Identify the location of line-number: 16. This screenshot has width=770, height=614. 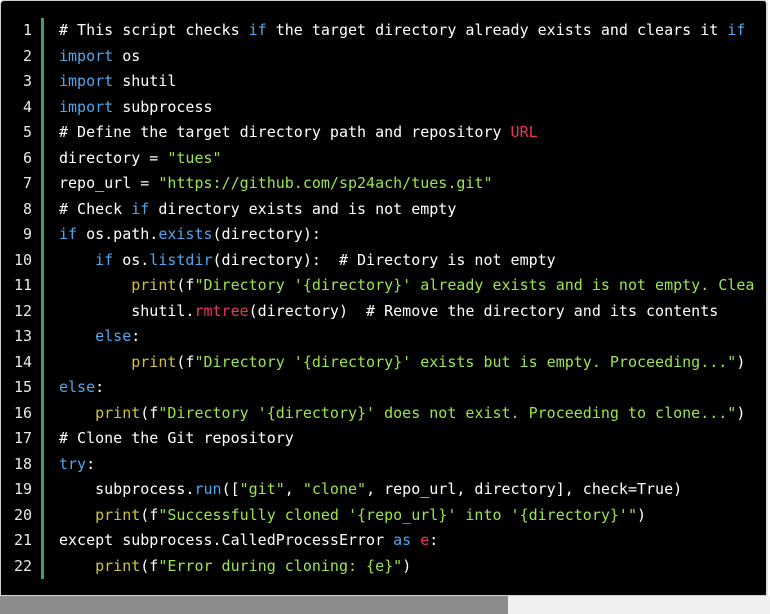
(22, 412).